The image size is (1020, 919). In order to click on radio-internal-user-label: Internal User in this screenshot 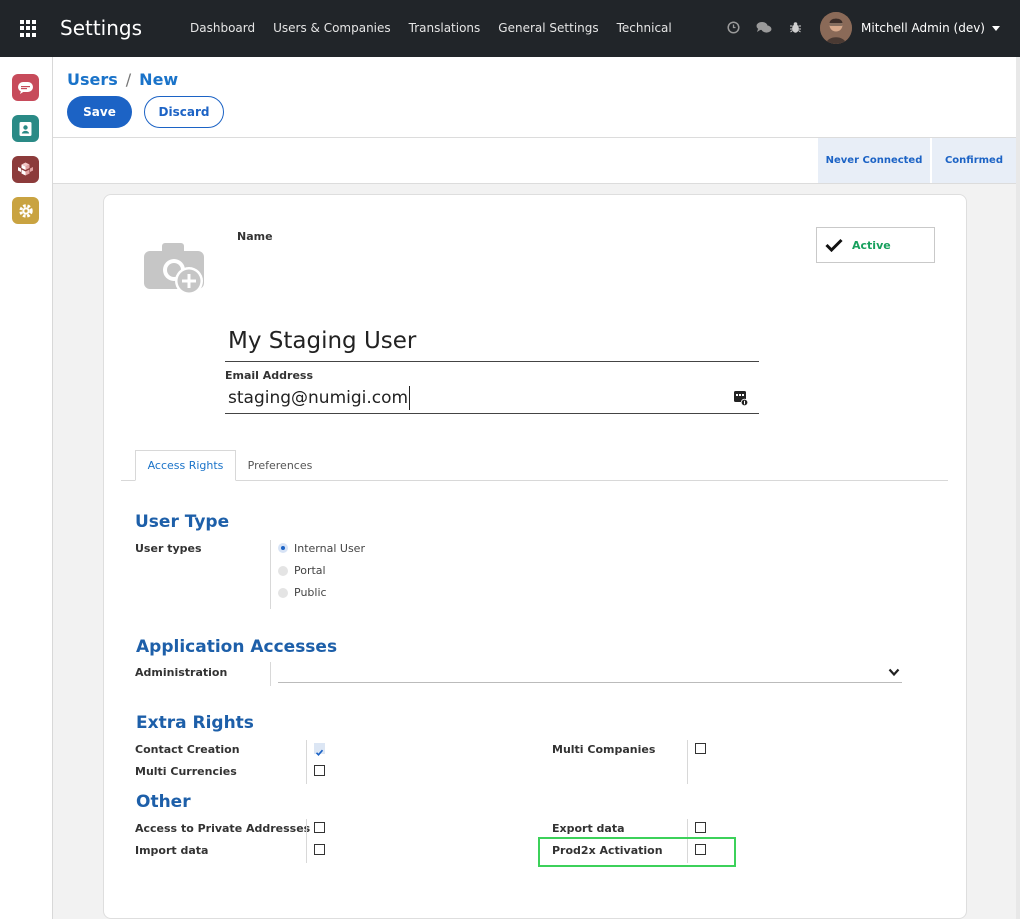, I will do `click(329, 548)`.